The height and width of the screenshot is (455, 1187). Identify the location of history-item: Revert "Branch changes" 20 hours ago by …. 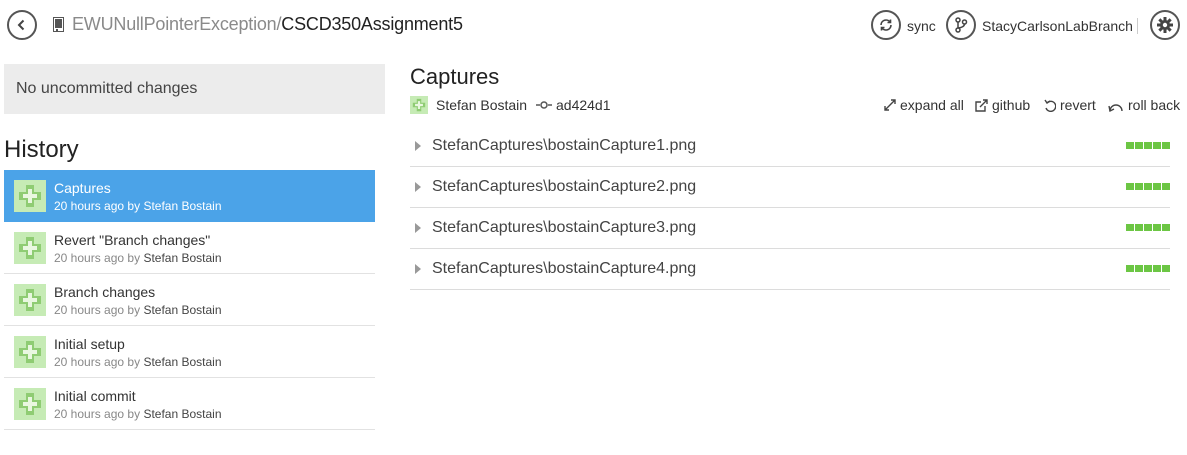
(189, 248).